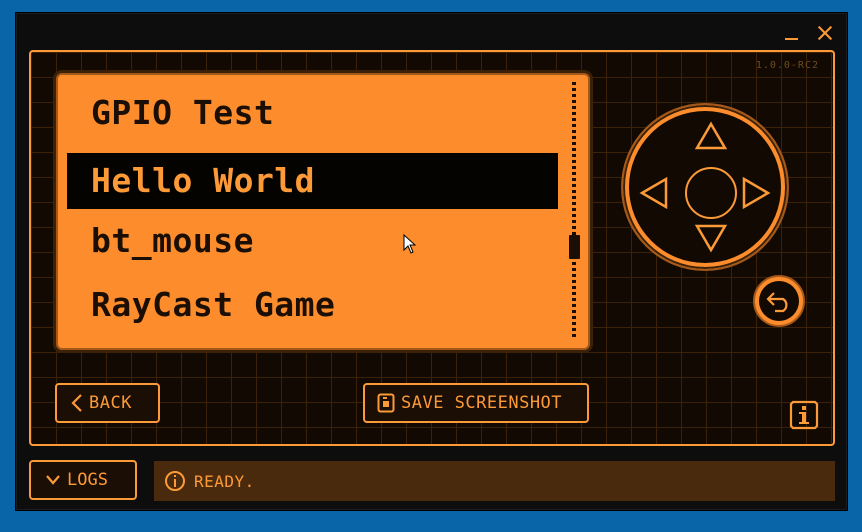  What do you see at coordinates (654, 193) in the screenshot?
I see `dpad-left-icon` at bounding box center [654, 193].